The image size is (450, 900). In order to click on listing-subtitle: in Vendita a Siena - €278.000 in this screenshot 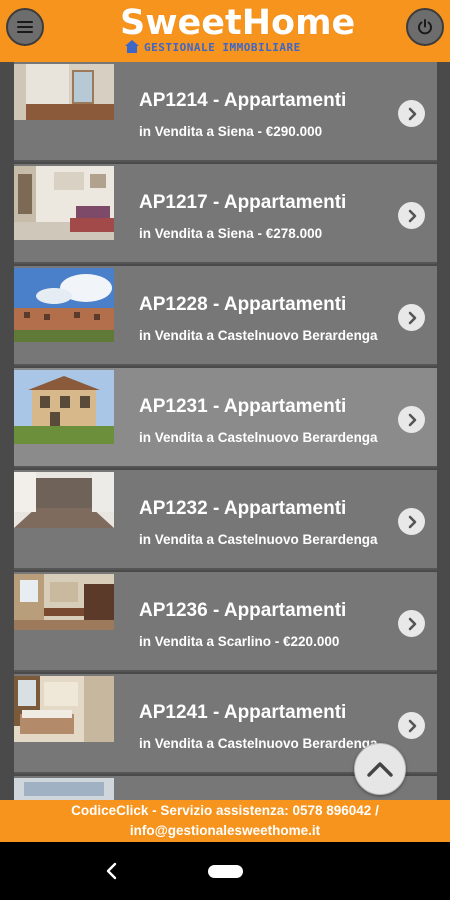, I will do `click(231, 233)`.